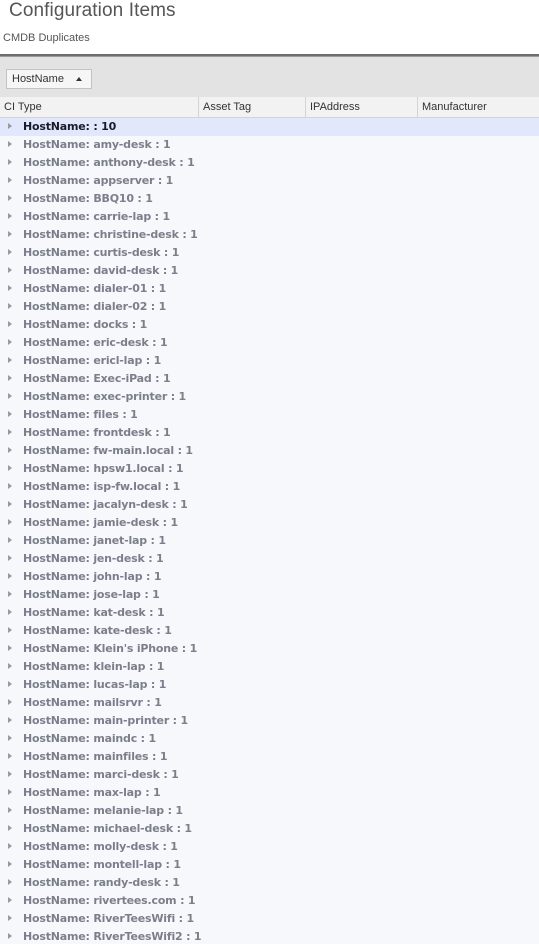 The image size is (539, 944). I want to click on column-header-ci-type: CI Type, so click(99, 107).